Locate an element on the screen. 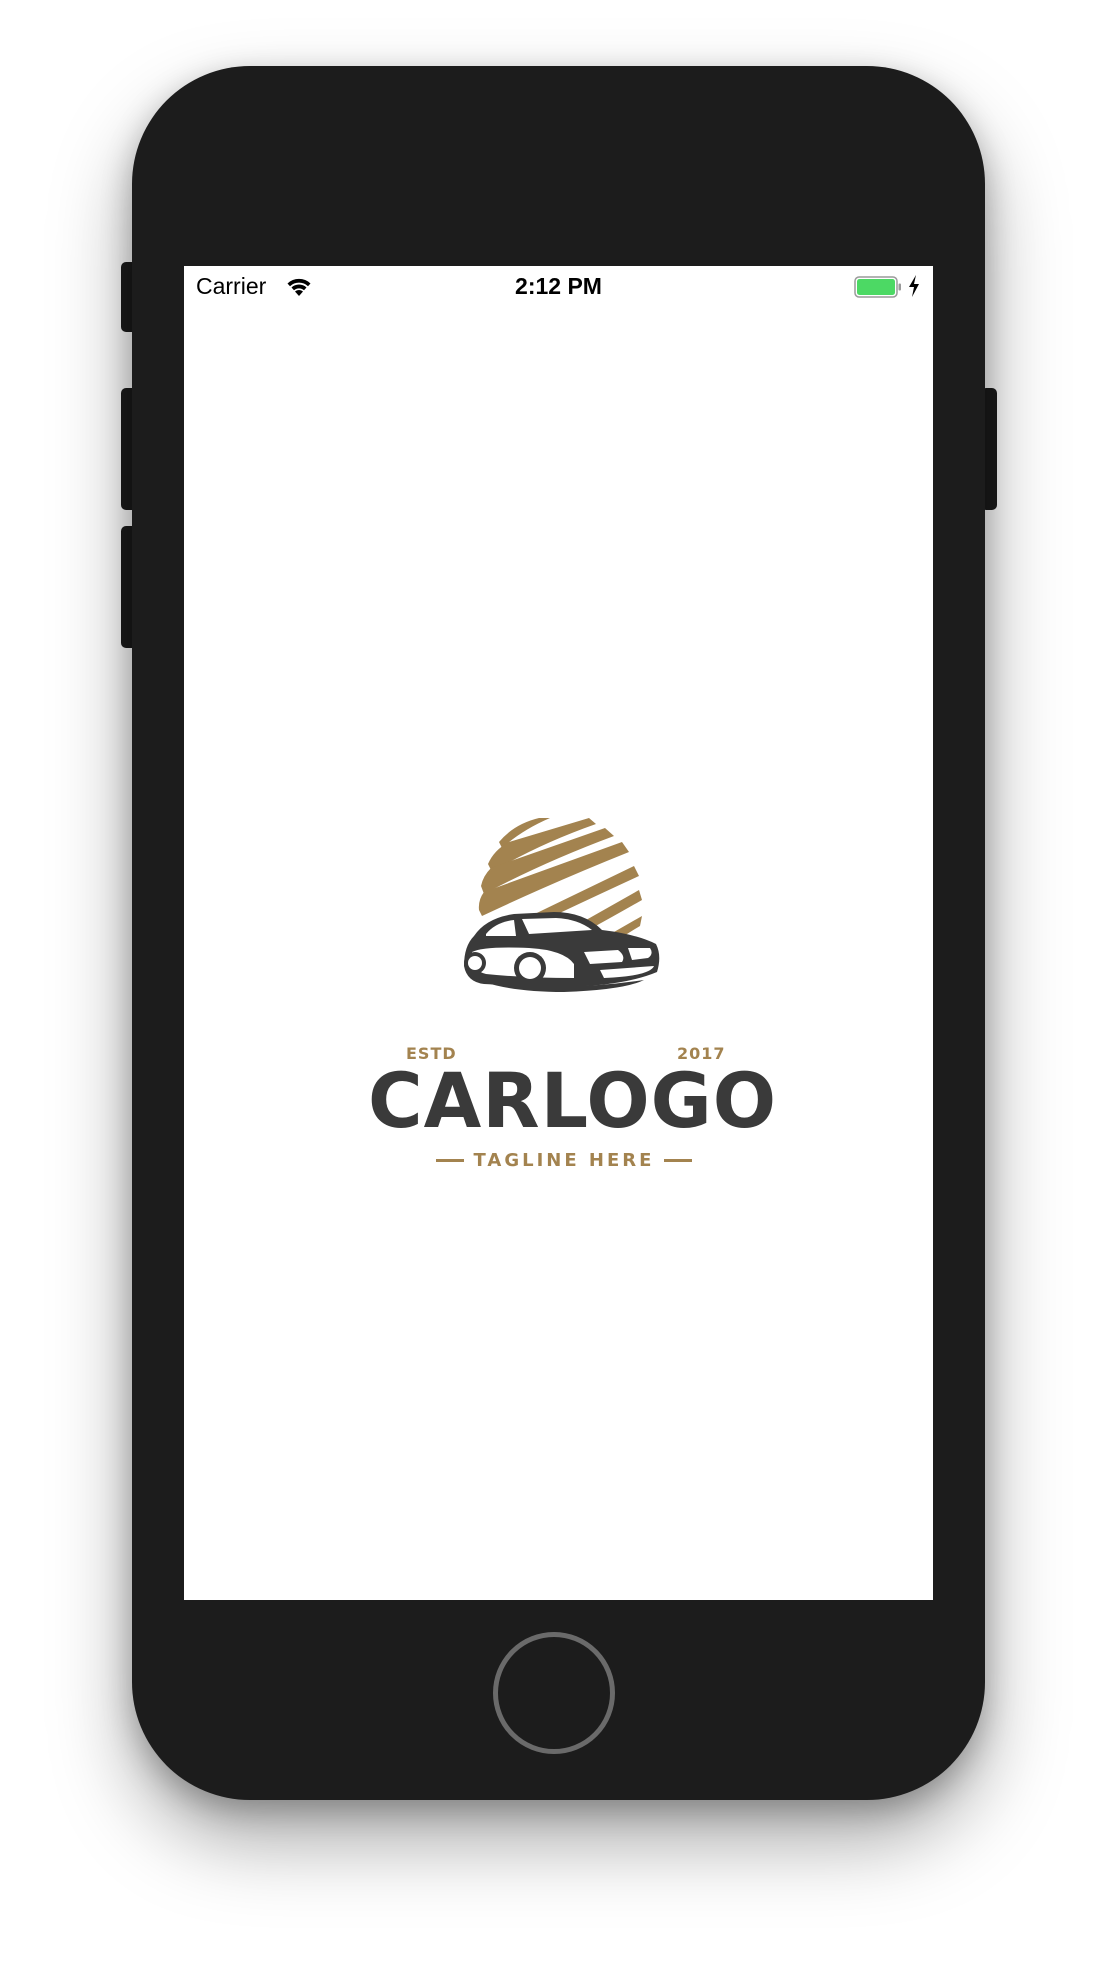 This screenshot has height=1962, width=1118. carlogo-logo: ESTD 2017 CARLOGO TAGLINE HERE is located at coordinates (570, 988).